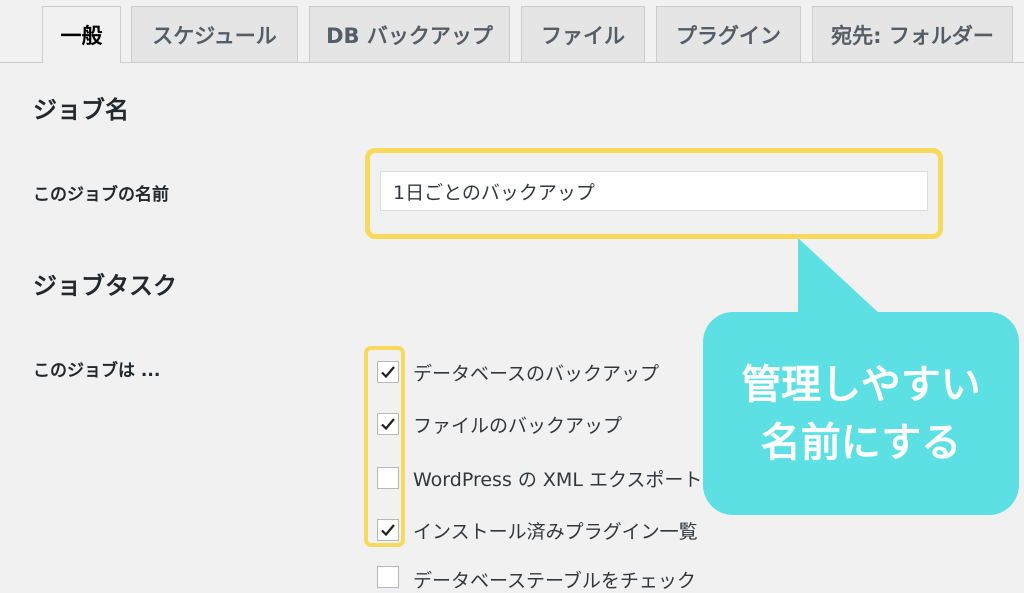 The height and width of the screenshot is (593, 1024). What do you see at coordinates (554, 581) in the screenshot?
I see `task-label: データベーステーブルをチェック` at bounding box center [554, 581].